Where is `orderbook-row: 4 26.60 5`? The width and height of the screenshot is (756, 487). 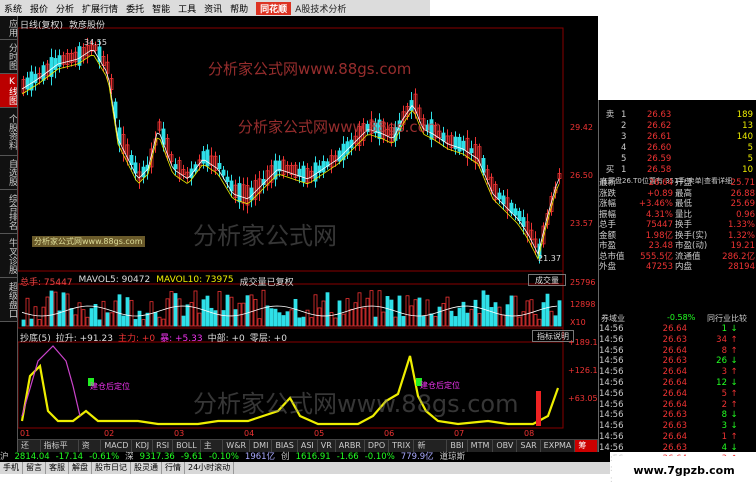 orderbook-row: 4 26.60 5 is located at coordinates (677, 148).